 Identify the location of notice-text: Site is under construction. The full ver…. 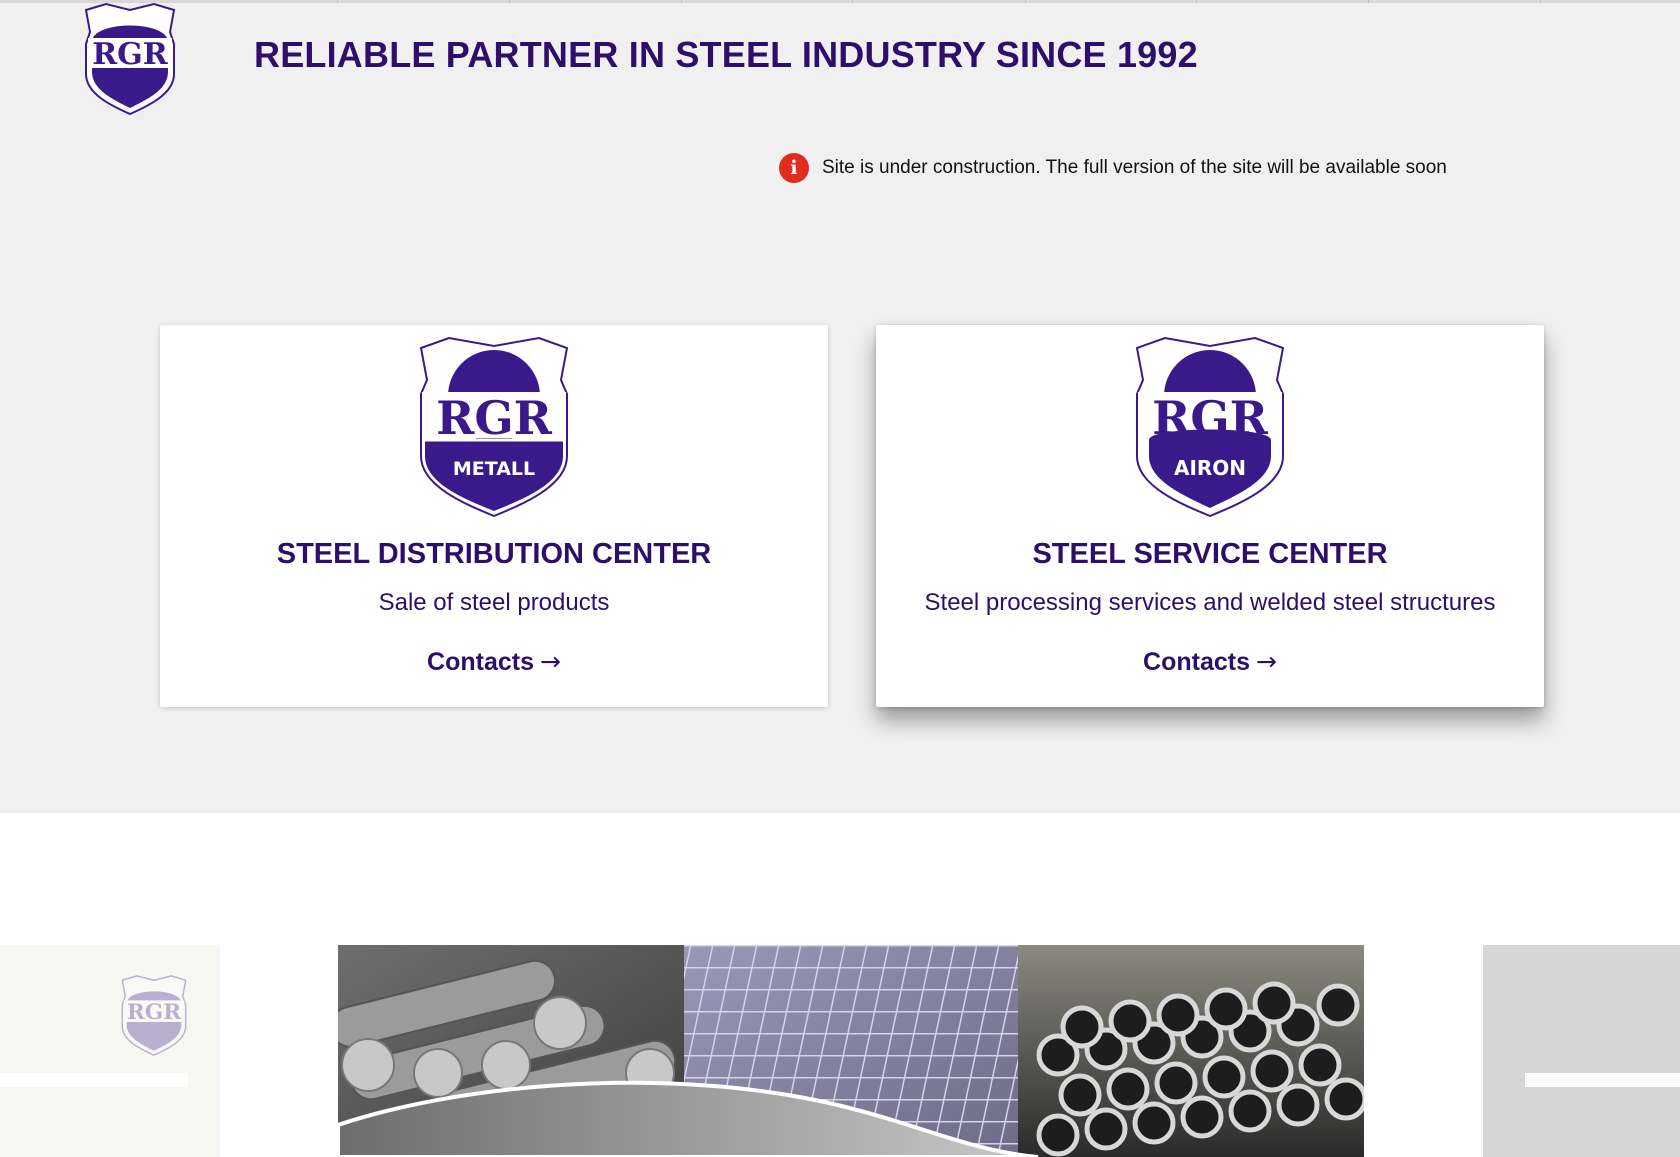
(1134, 167).